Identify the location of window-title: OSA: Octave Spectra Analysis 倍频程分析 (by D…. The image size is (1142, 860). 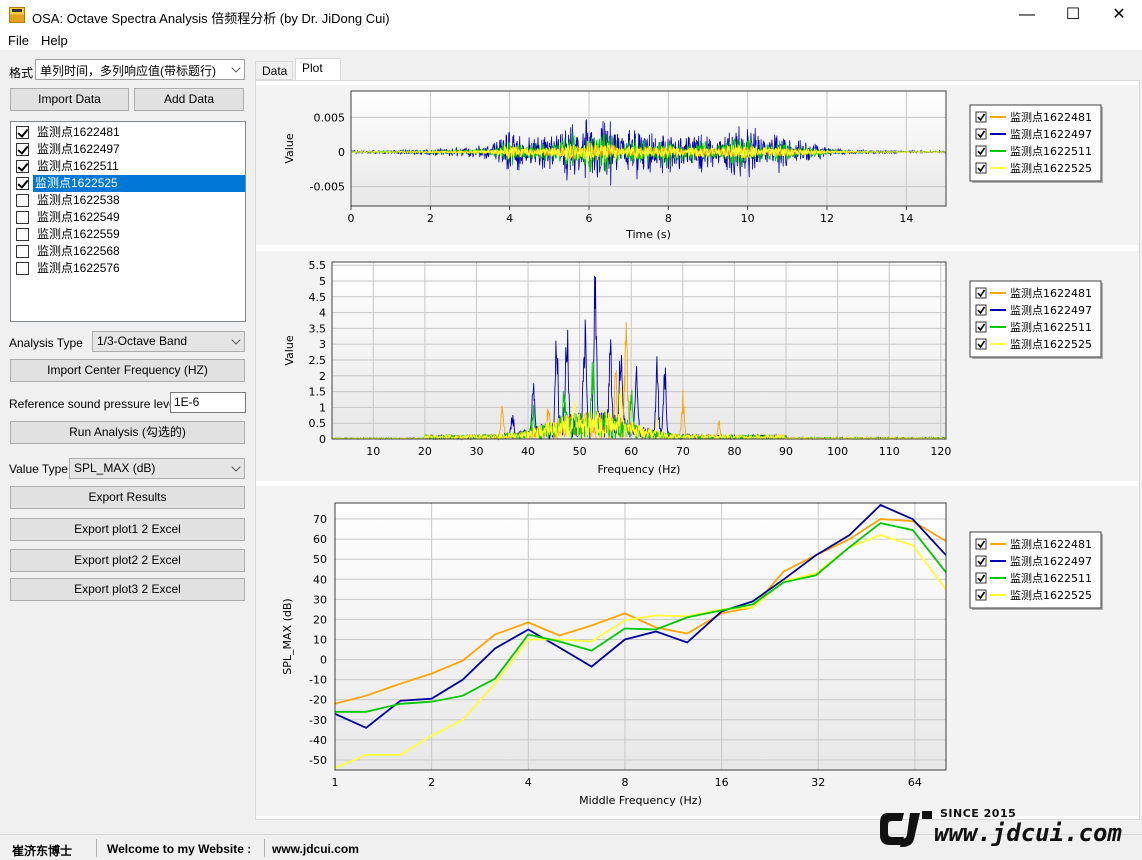
(211, 18).